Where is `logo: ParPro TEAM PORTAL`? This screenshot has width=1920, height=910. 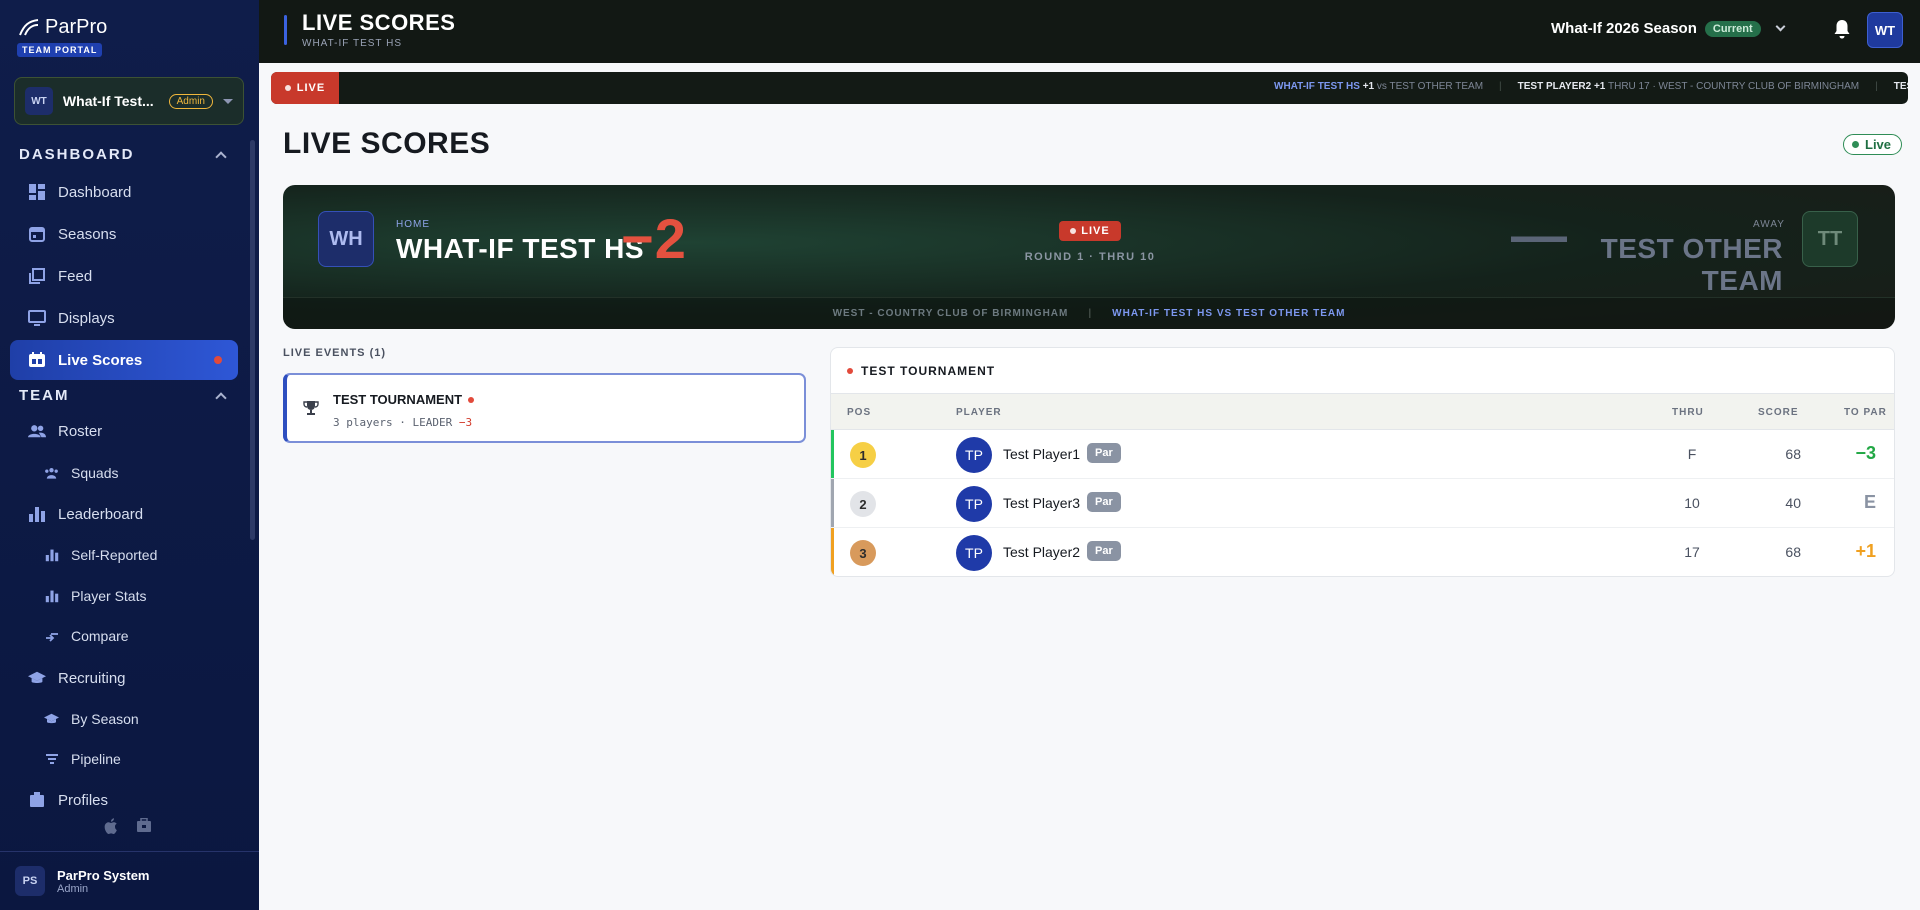
logo: ParPro TEAM PORTAL is located at coordinates (62, 37).